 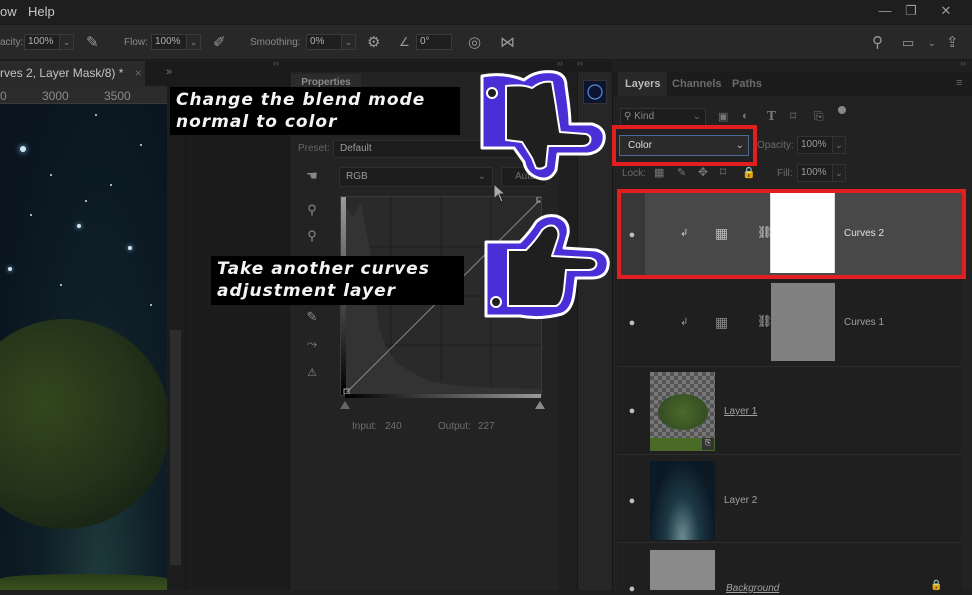 I want to click on fill-dropdown: ⌄, so click(x=839, y=173).